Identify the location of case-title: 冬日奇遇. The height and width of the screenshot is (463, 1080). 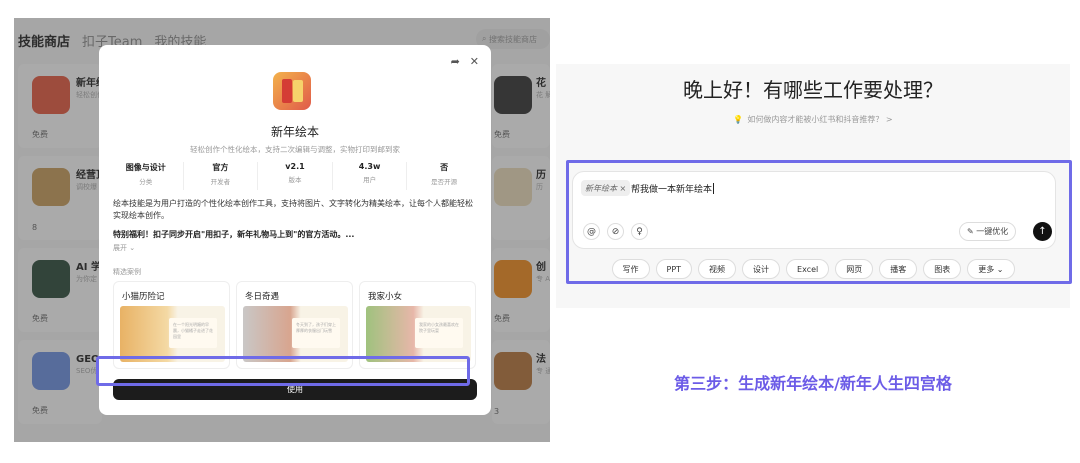
(262, 297).